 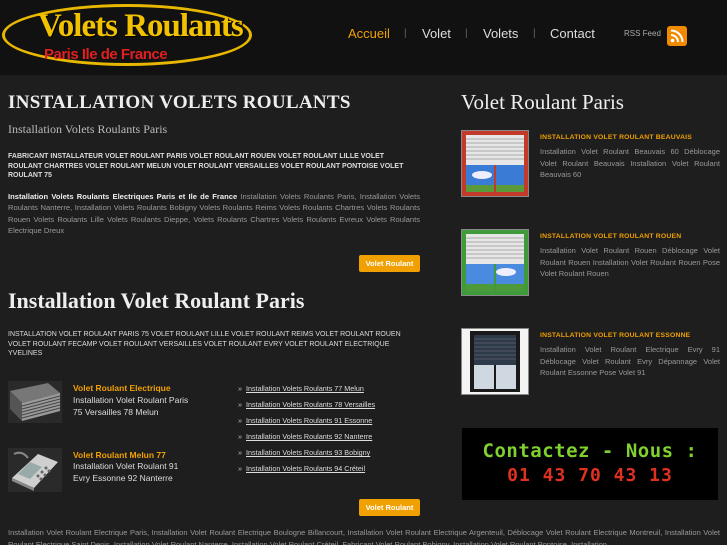 What do you see at coordinates (495, 361) in the screenshot?
I see `essonne-thumbnail` at bounding box center [495, 361].